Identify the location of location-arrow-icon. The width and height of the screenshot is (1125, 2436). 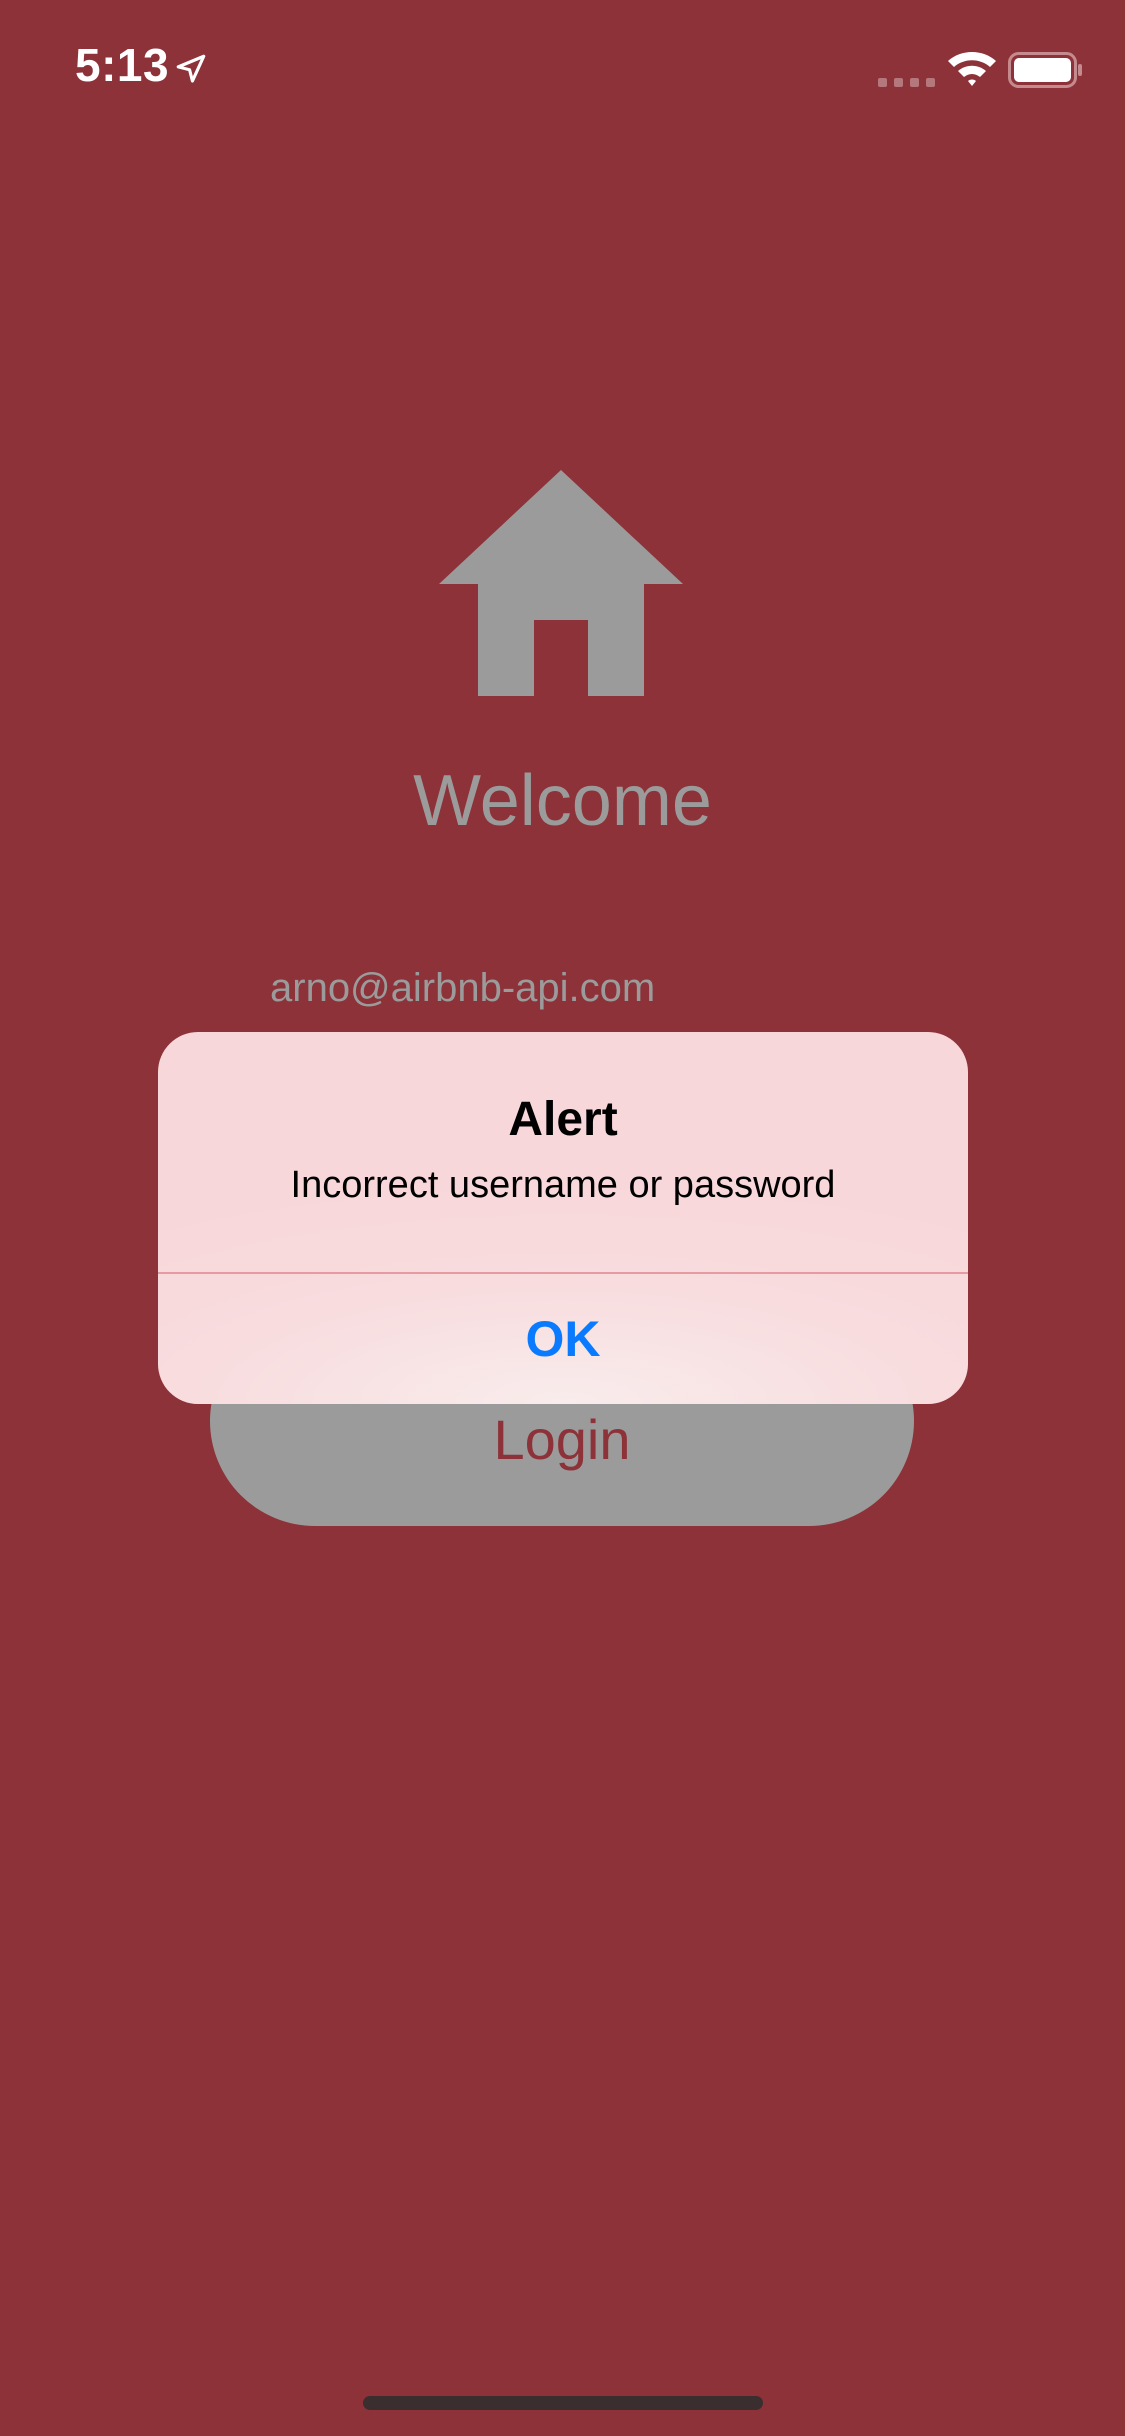
(191, 68).